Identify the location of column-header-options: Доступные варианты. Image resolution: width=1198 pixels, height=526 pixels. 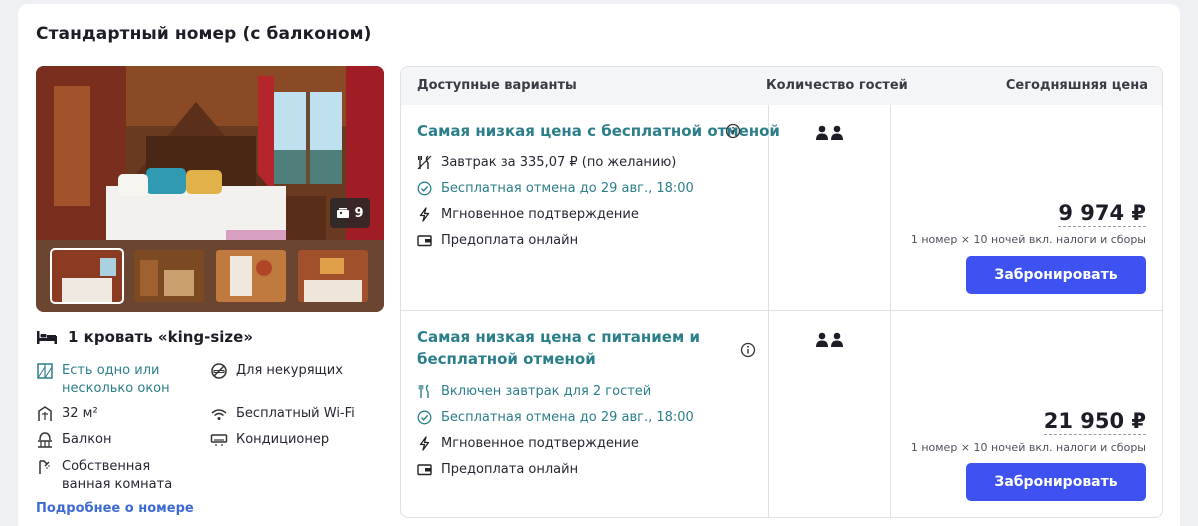
(497, 85).